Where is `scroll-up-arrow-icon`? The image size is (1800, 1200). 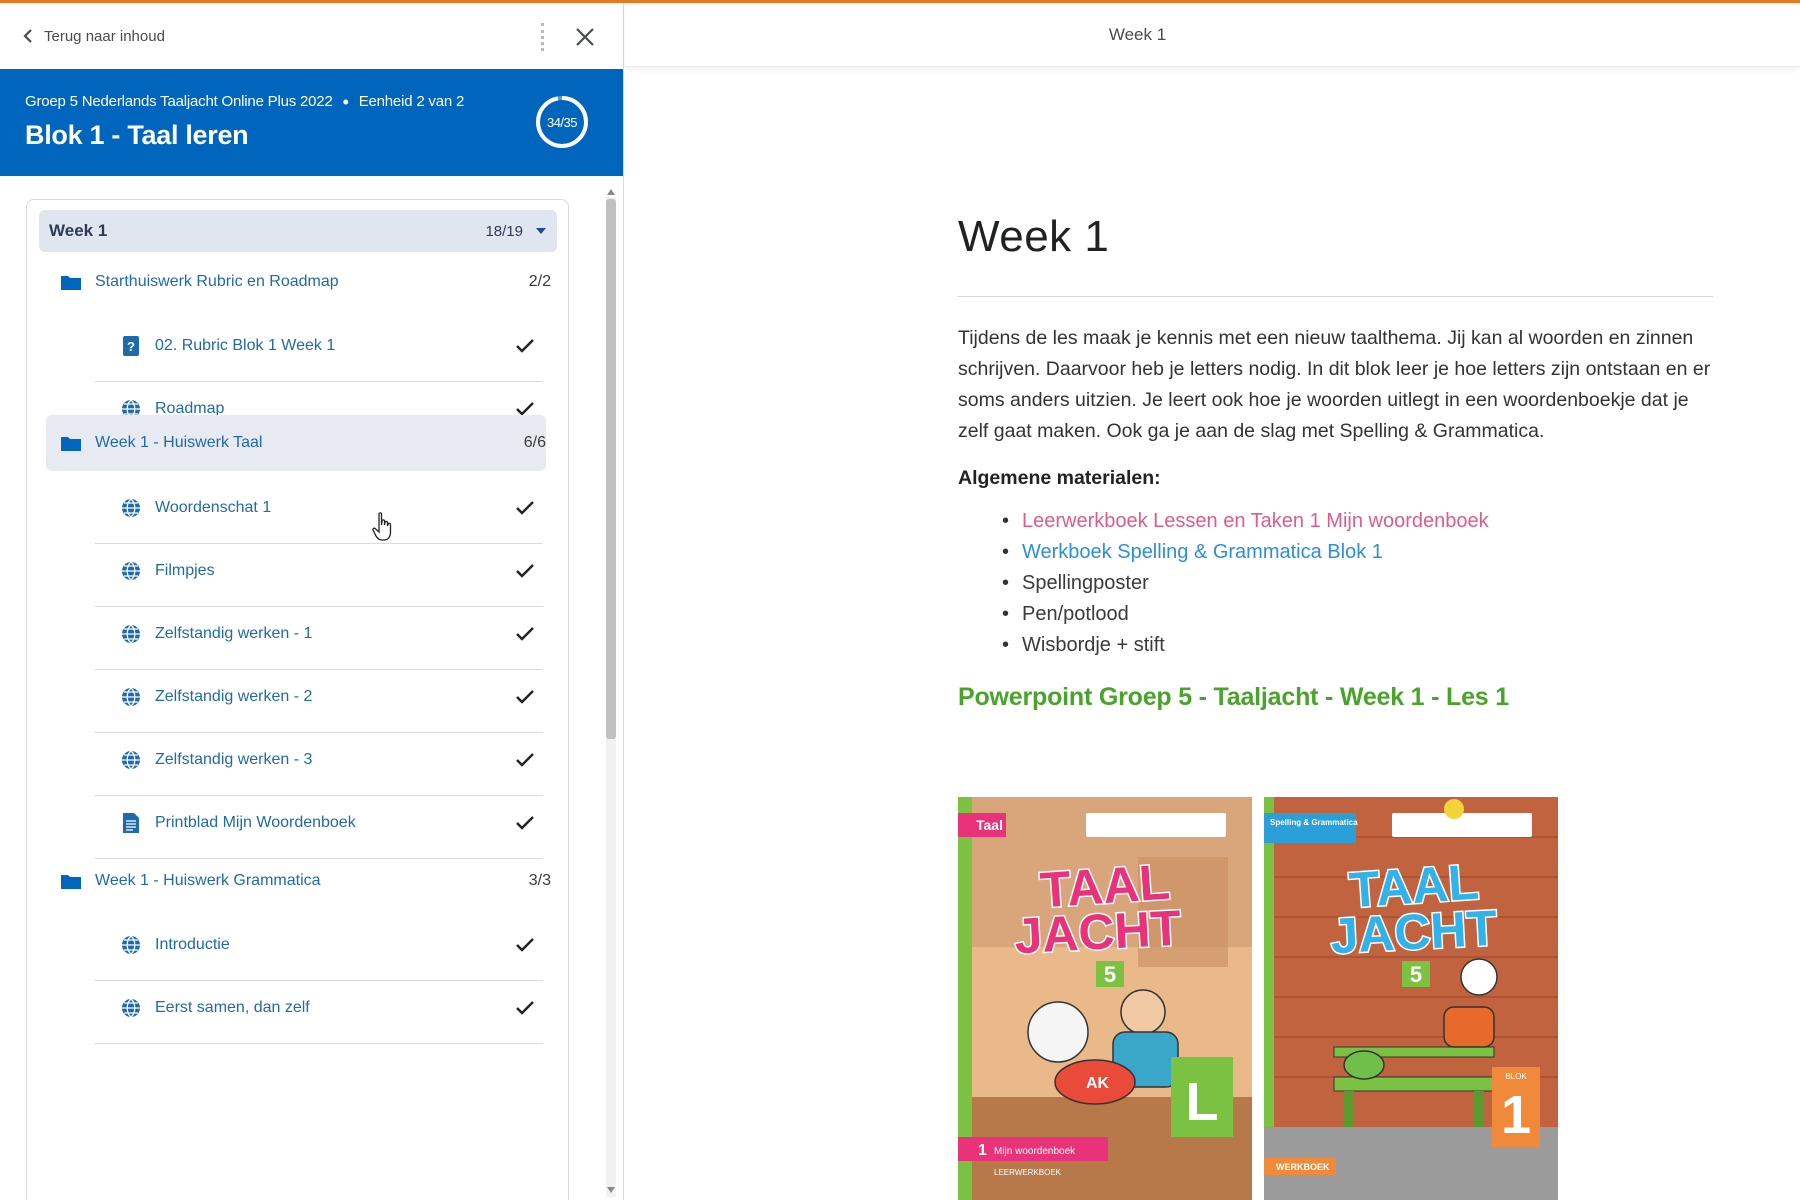 scroll-up-arrow-icon is located at coordinates (611, 192).